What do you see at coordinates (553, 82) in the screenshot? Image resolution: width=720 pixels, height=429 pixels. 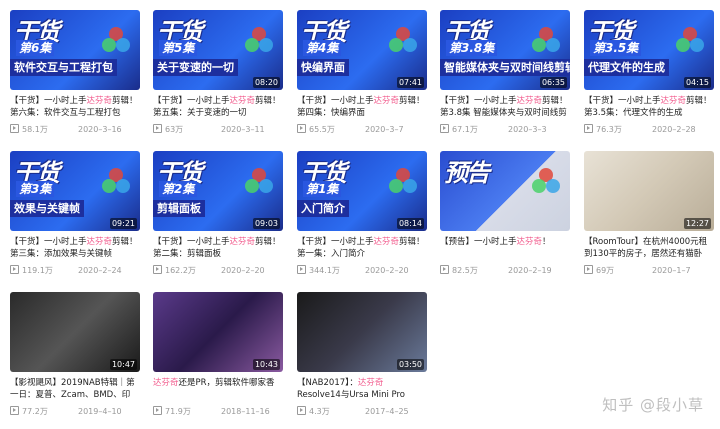 I see `duration-label: 06:35` at bounding box center [553, 82].